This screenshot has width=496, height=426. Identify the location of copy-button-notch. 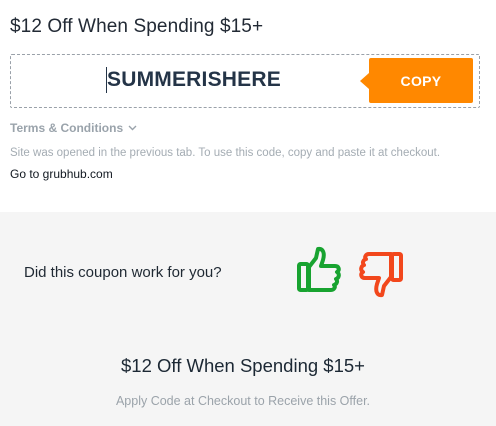
(364, 81).